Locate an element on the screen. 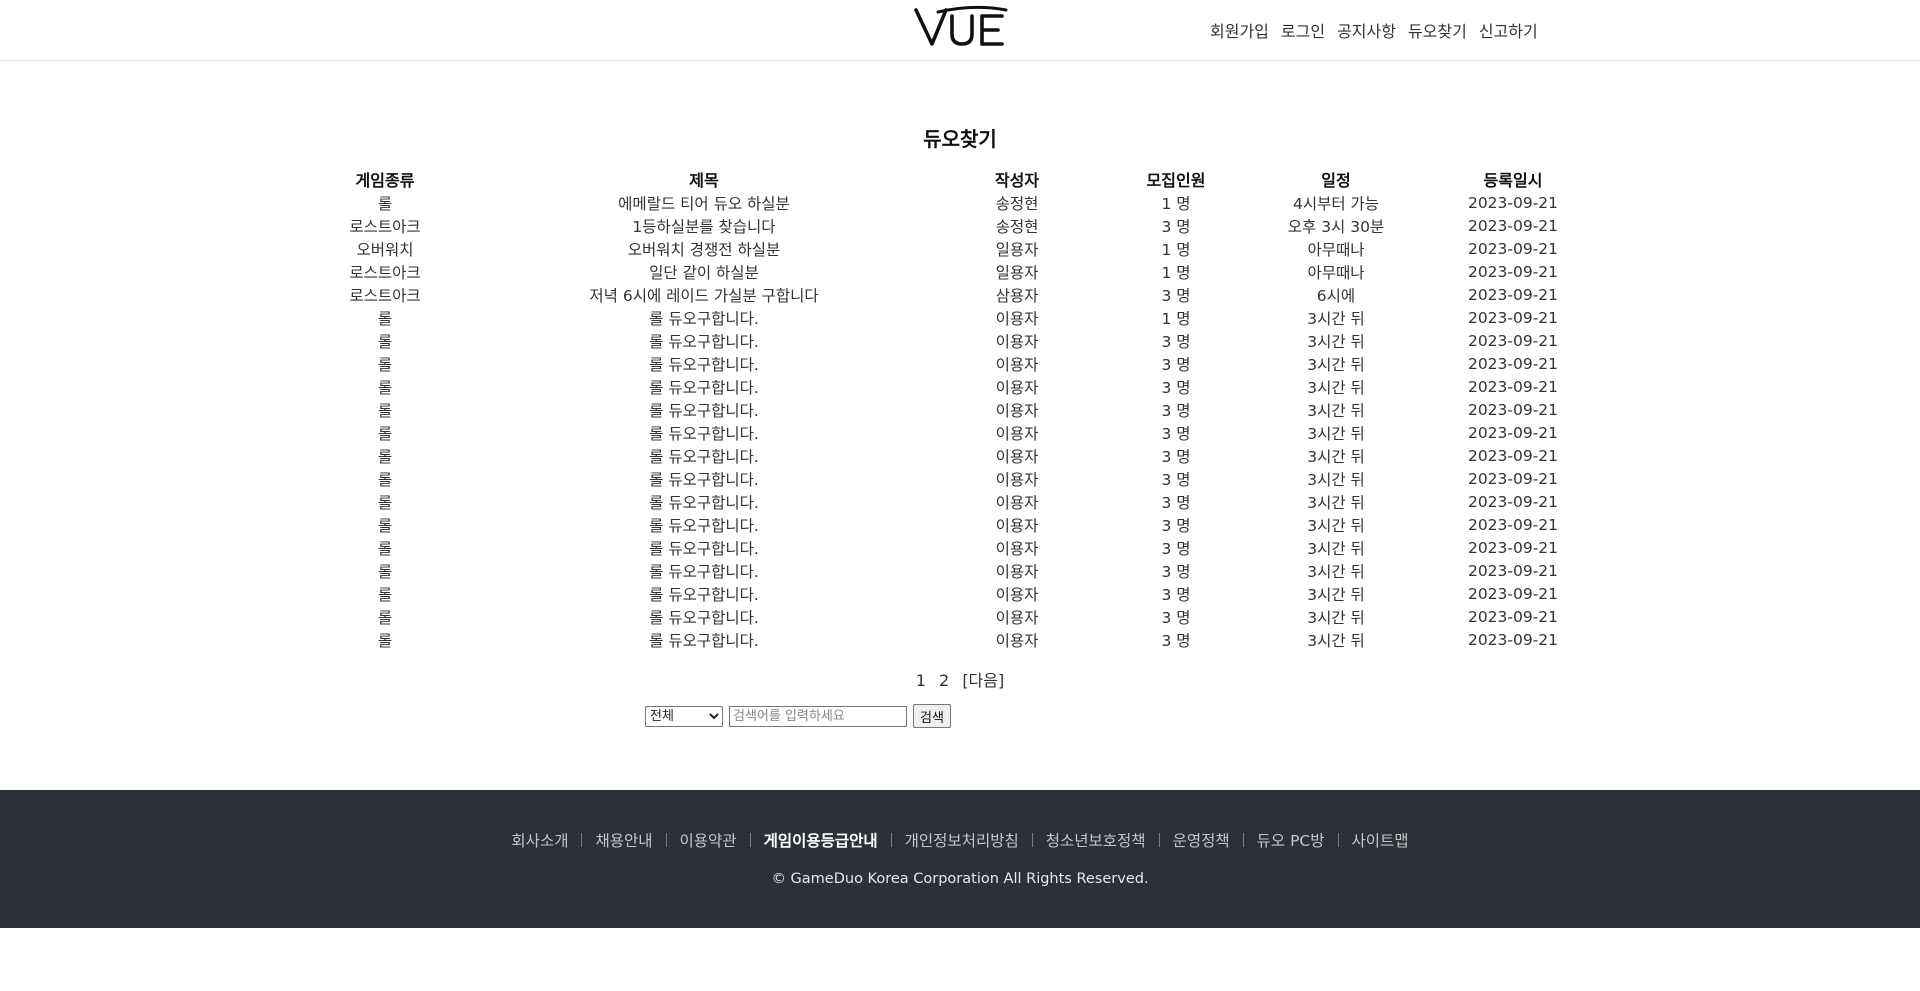 The width and height of the screenshot is (1920, 991). footer-link: 게임이용등급안내 is located at coordinates (821, 840).